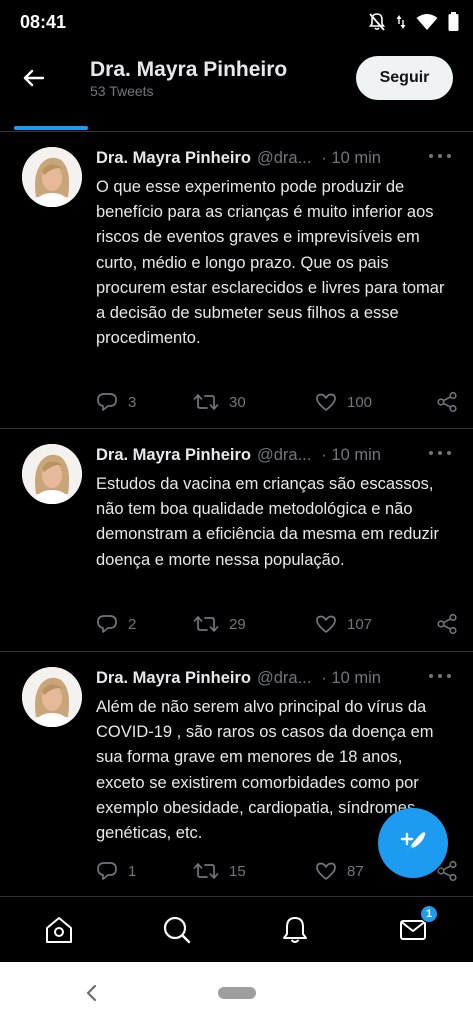  I want to click on tweet-actions: 3 30 100, so click(278, 402).